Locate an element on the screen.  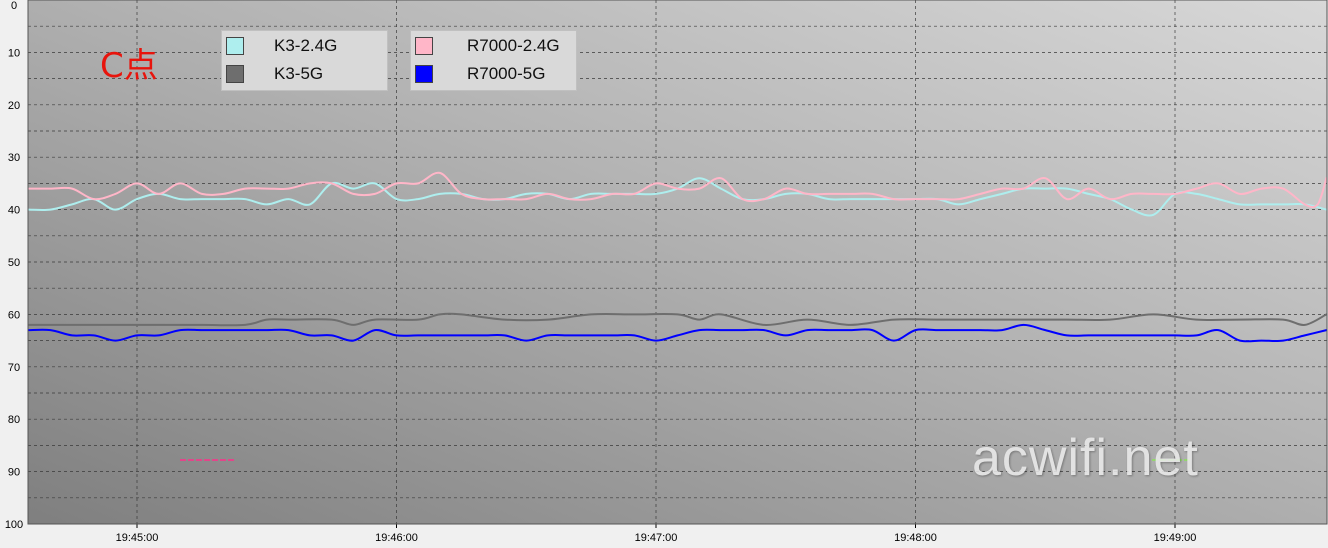
legend-item: R7000-2.4G is located at coordinates (485, 46).